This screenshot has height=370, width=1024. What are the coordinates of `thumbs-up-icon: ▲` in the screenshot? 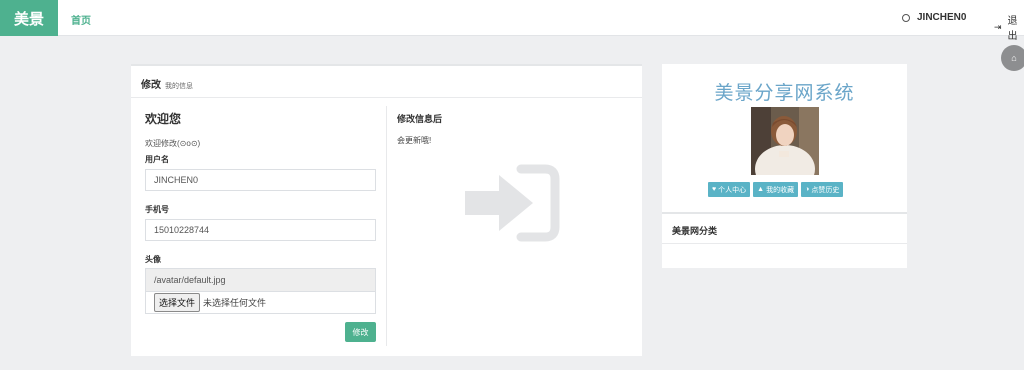 It's located at (761, 189).